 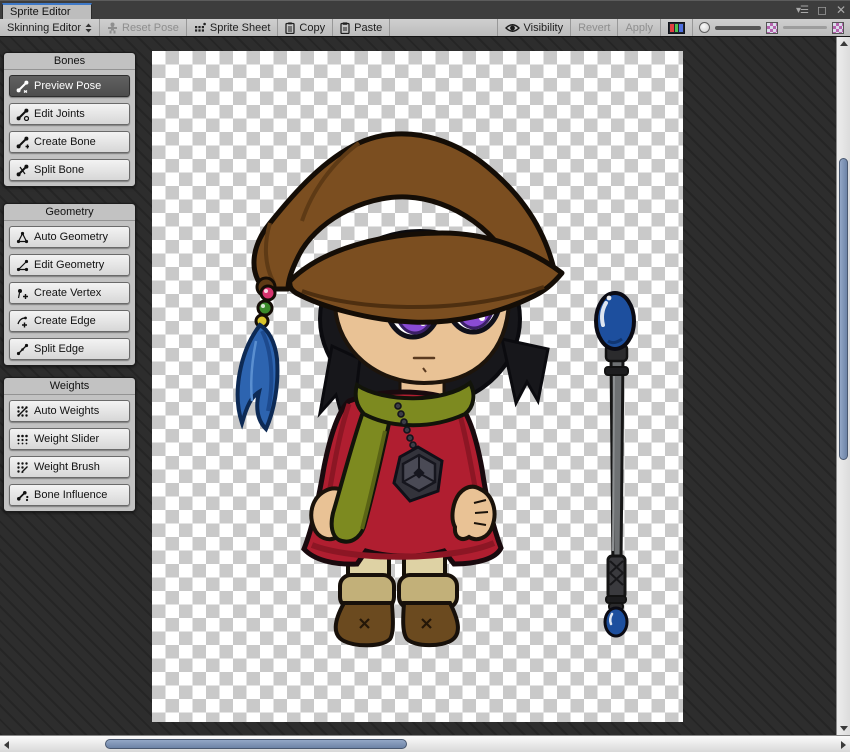 What do you see at coordinates (22, 170) in the screenshot?
I see `split-bone-icon` at bounding box center [22, 170].